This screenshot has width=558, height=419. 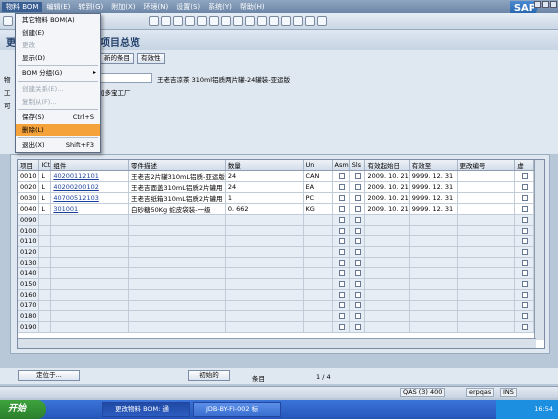 I want to click on cell-item-category, so click(x=45, y=252).